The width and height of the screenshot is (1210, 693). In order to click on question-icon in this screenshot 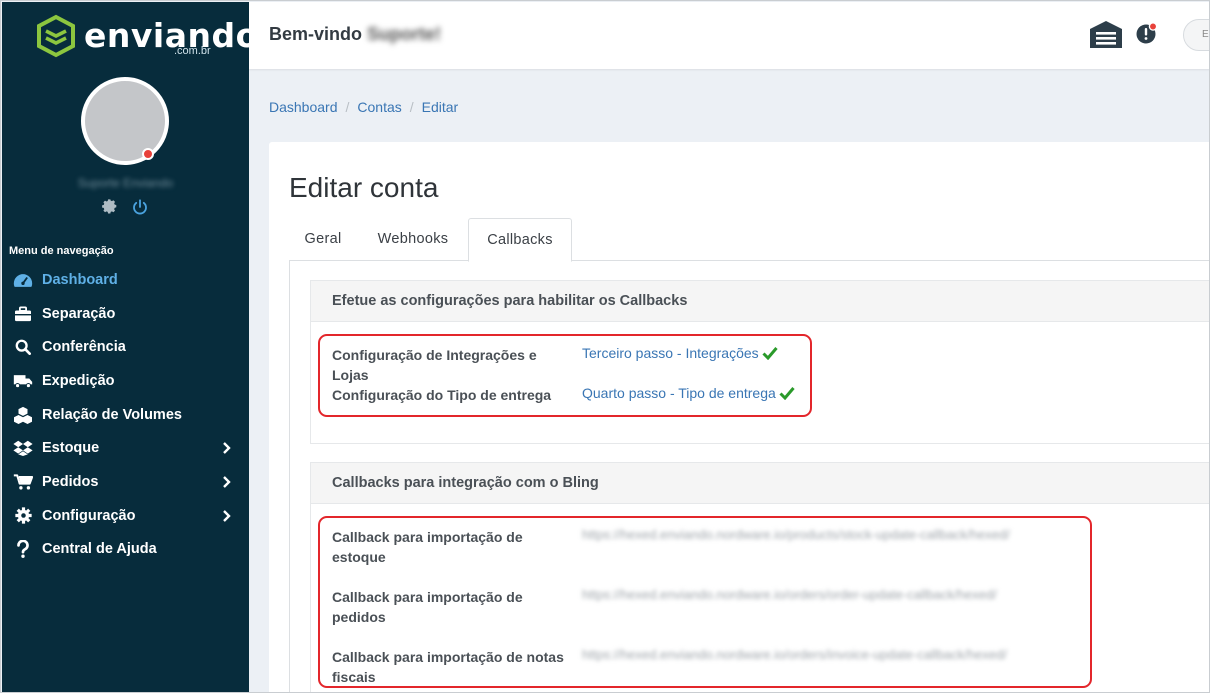, I will do `click(23, 549)`.